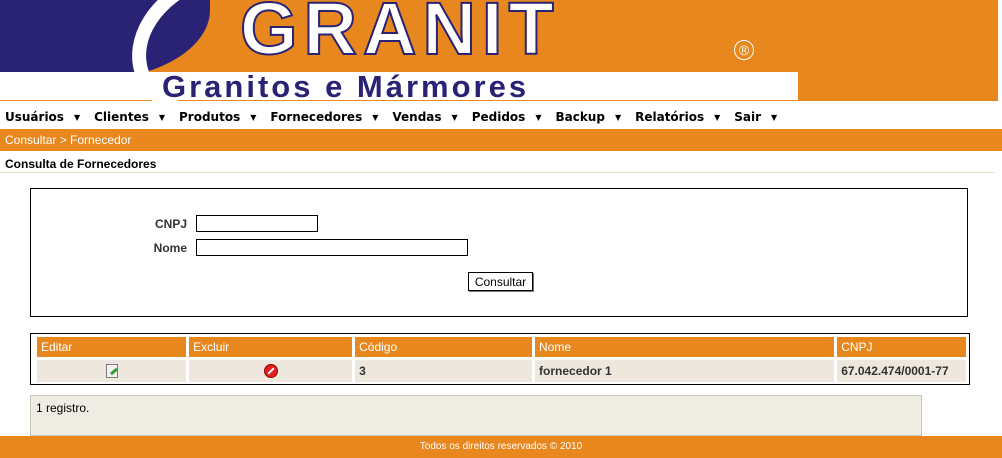 The image size is (1002, 458). I want to click on menu-item-pedidos: Pedidos ▼, so click(507, 117).